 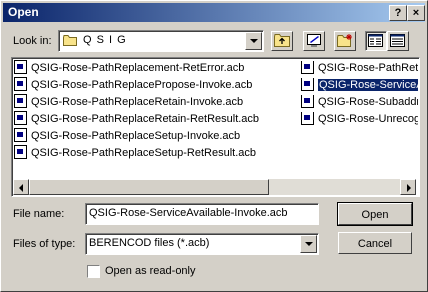 I want to click on file-name-input: QSIG-Rose-ServiceAvailable-Invoke.acb, so click(x=202, y=214).